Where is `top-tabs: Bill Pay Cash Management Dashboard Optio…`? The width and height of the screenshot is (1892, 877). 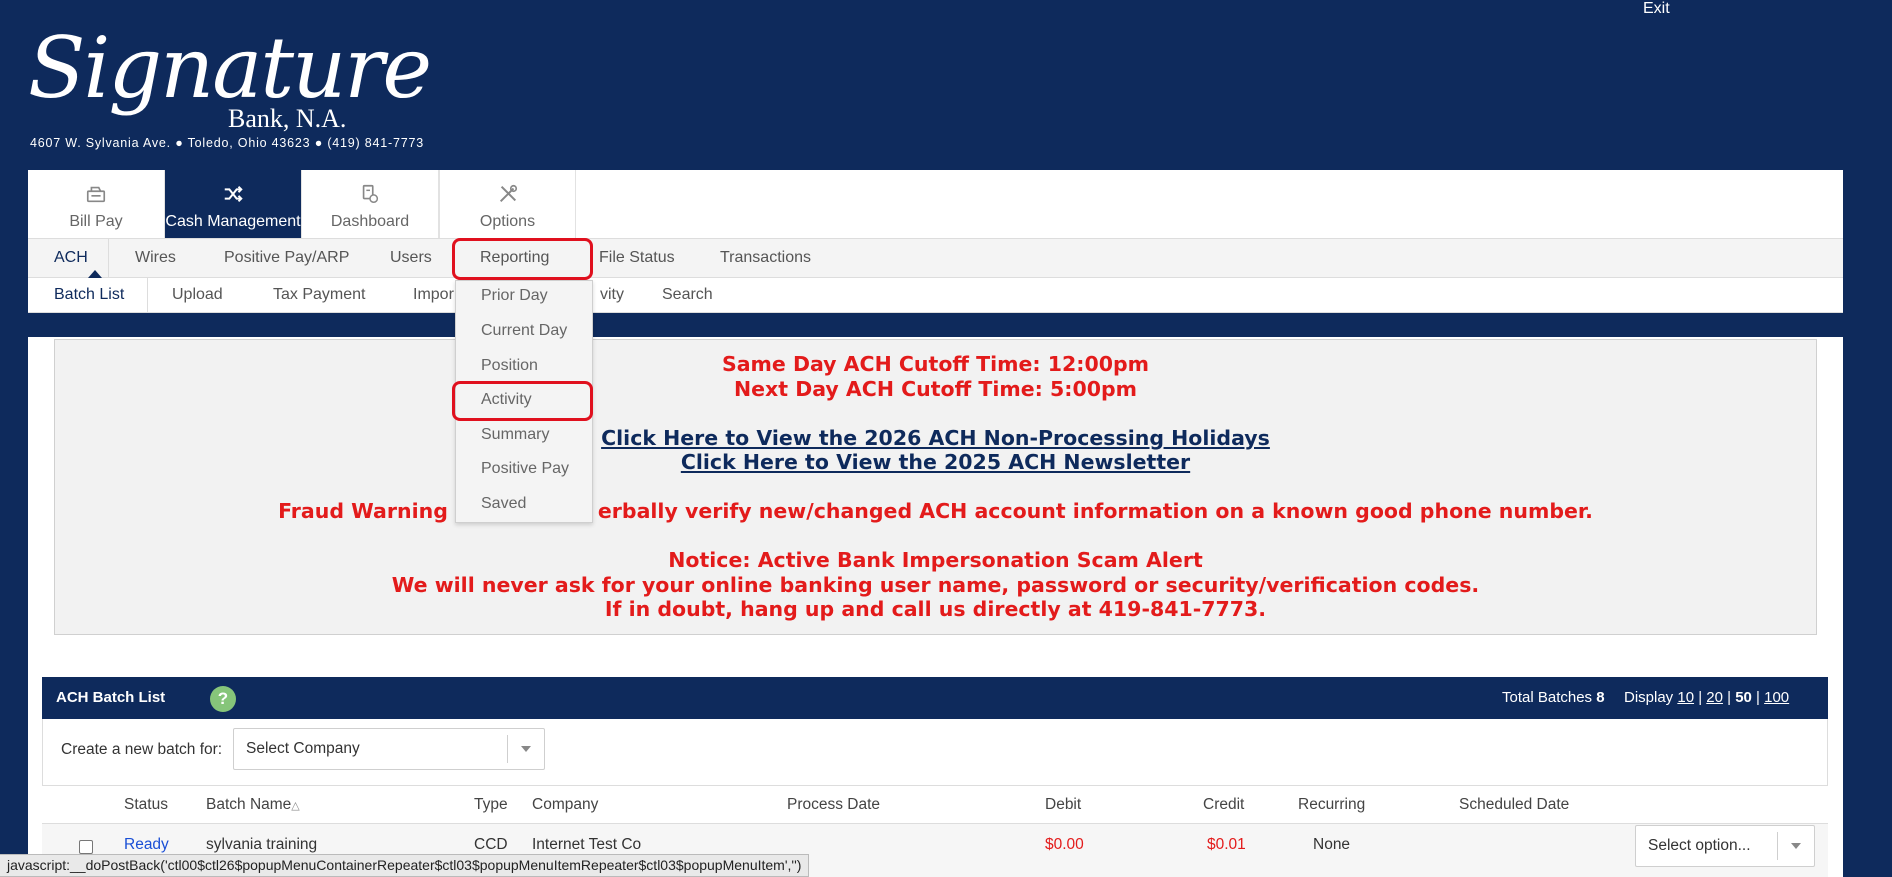
top-tabs: Bill Pay Cash Management Dashboard Optio… is located at coordinates (302, 204).